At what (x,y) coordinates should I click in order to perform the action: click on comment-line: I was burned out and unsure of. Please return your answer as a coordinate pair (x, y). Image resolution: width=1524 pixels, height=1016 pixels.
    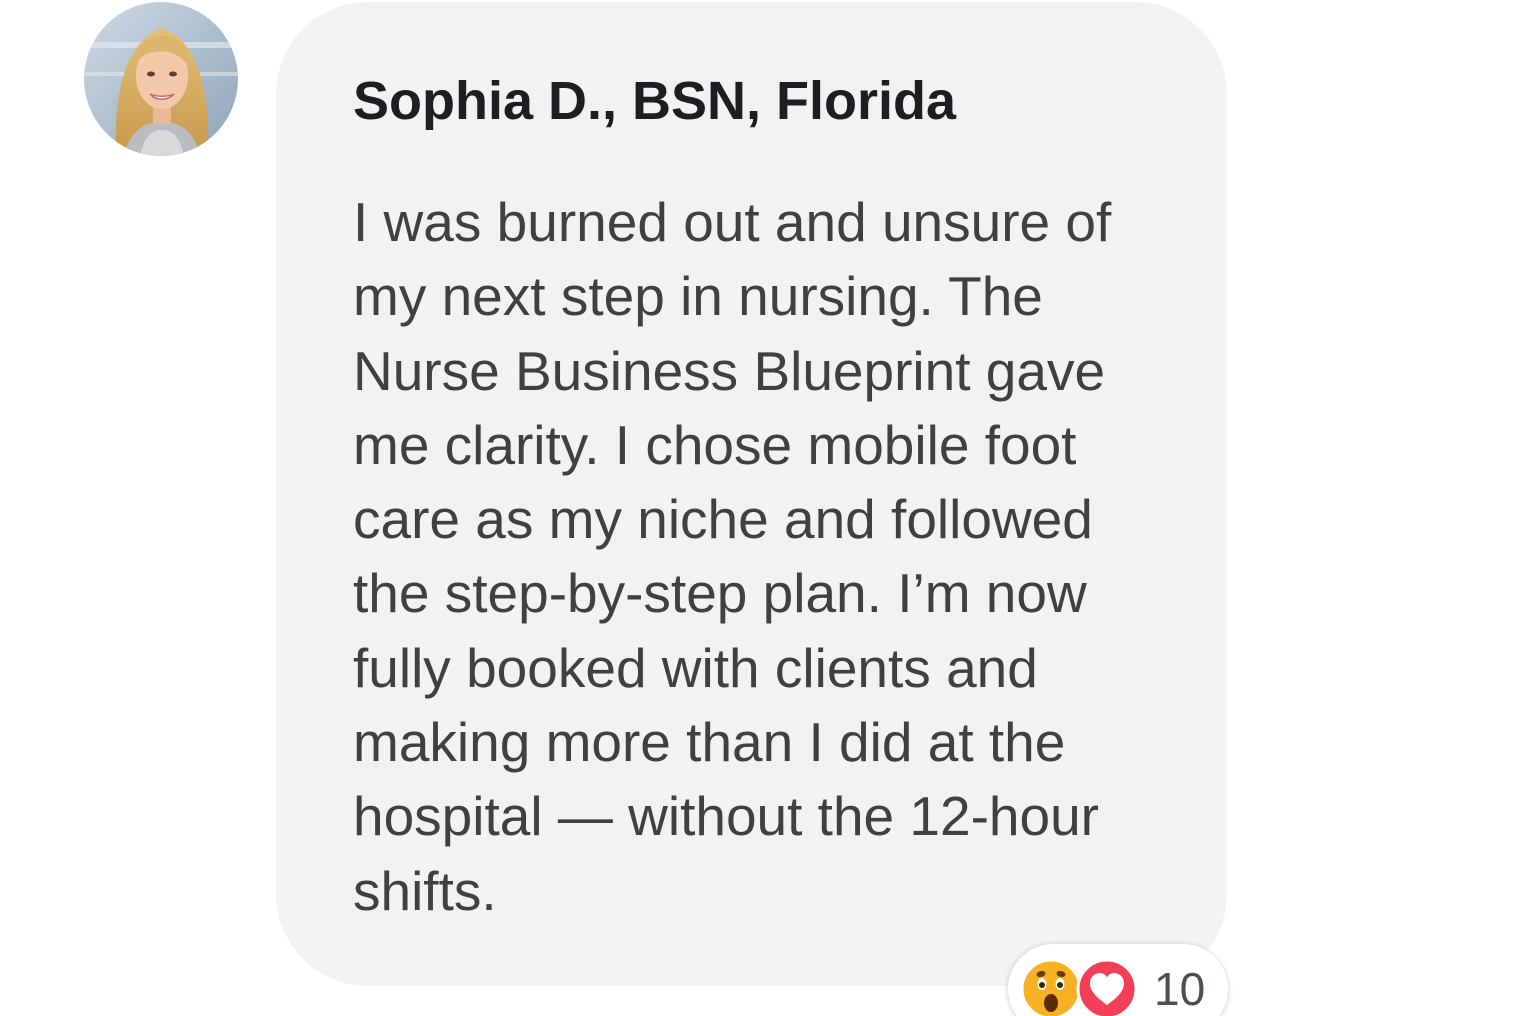
    Looking at the image, I should click on (732, 222).